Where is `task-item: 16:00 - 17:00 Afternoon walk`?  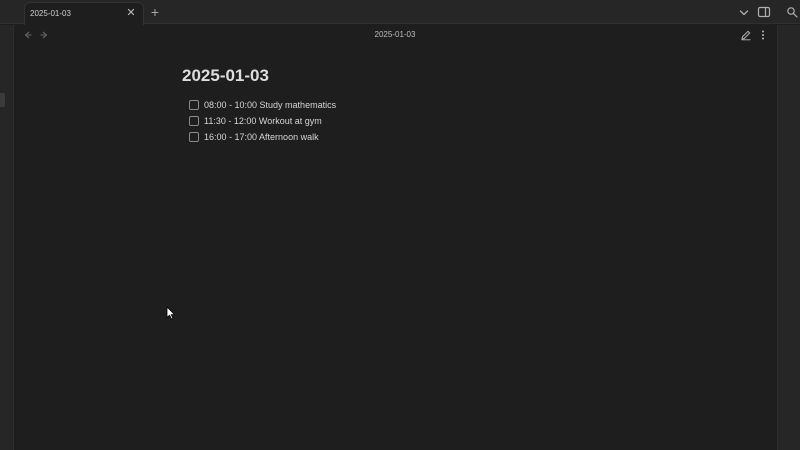 task-item: 16:00 - 17:00 Afternoon walk is located at coordinates (262, 137).